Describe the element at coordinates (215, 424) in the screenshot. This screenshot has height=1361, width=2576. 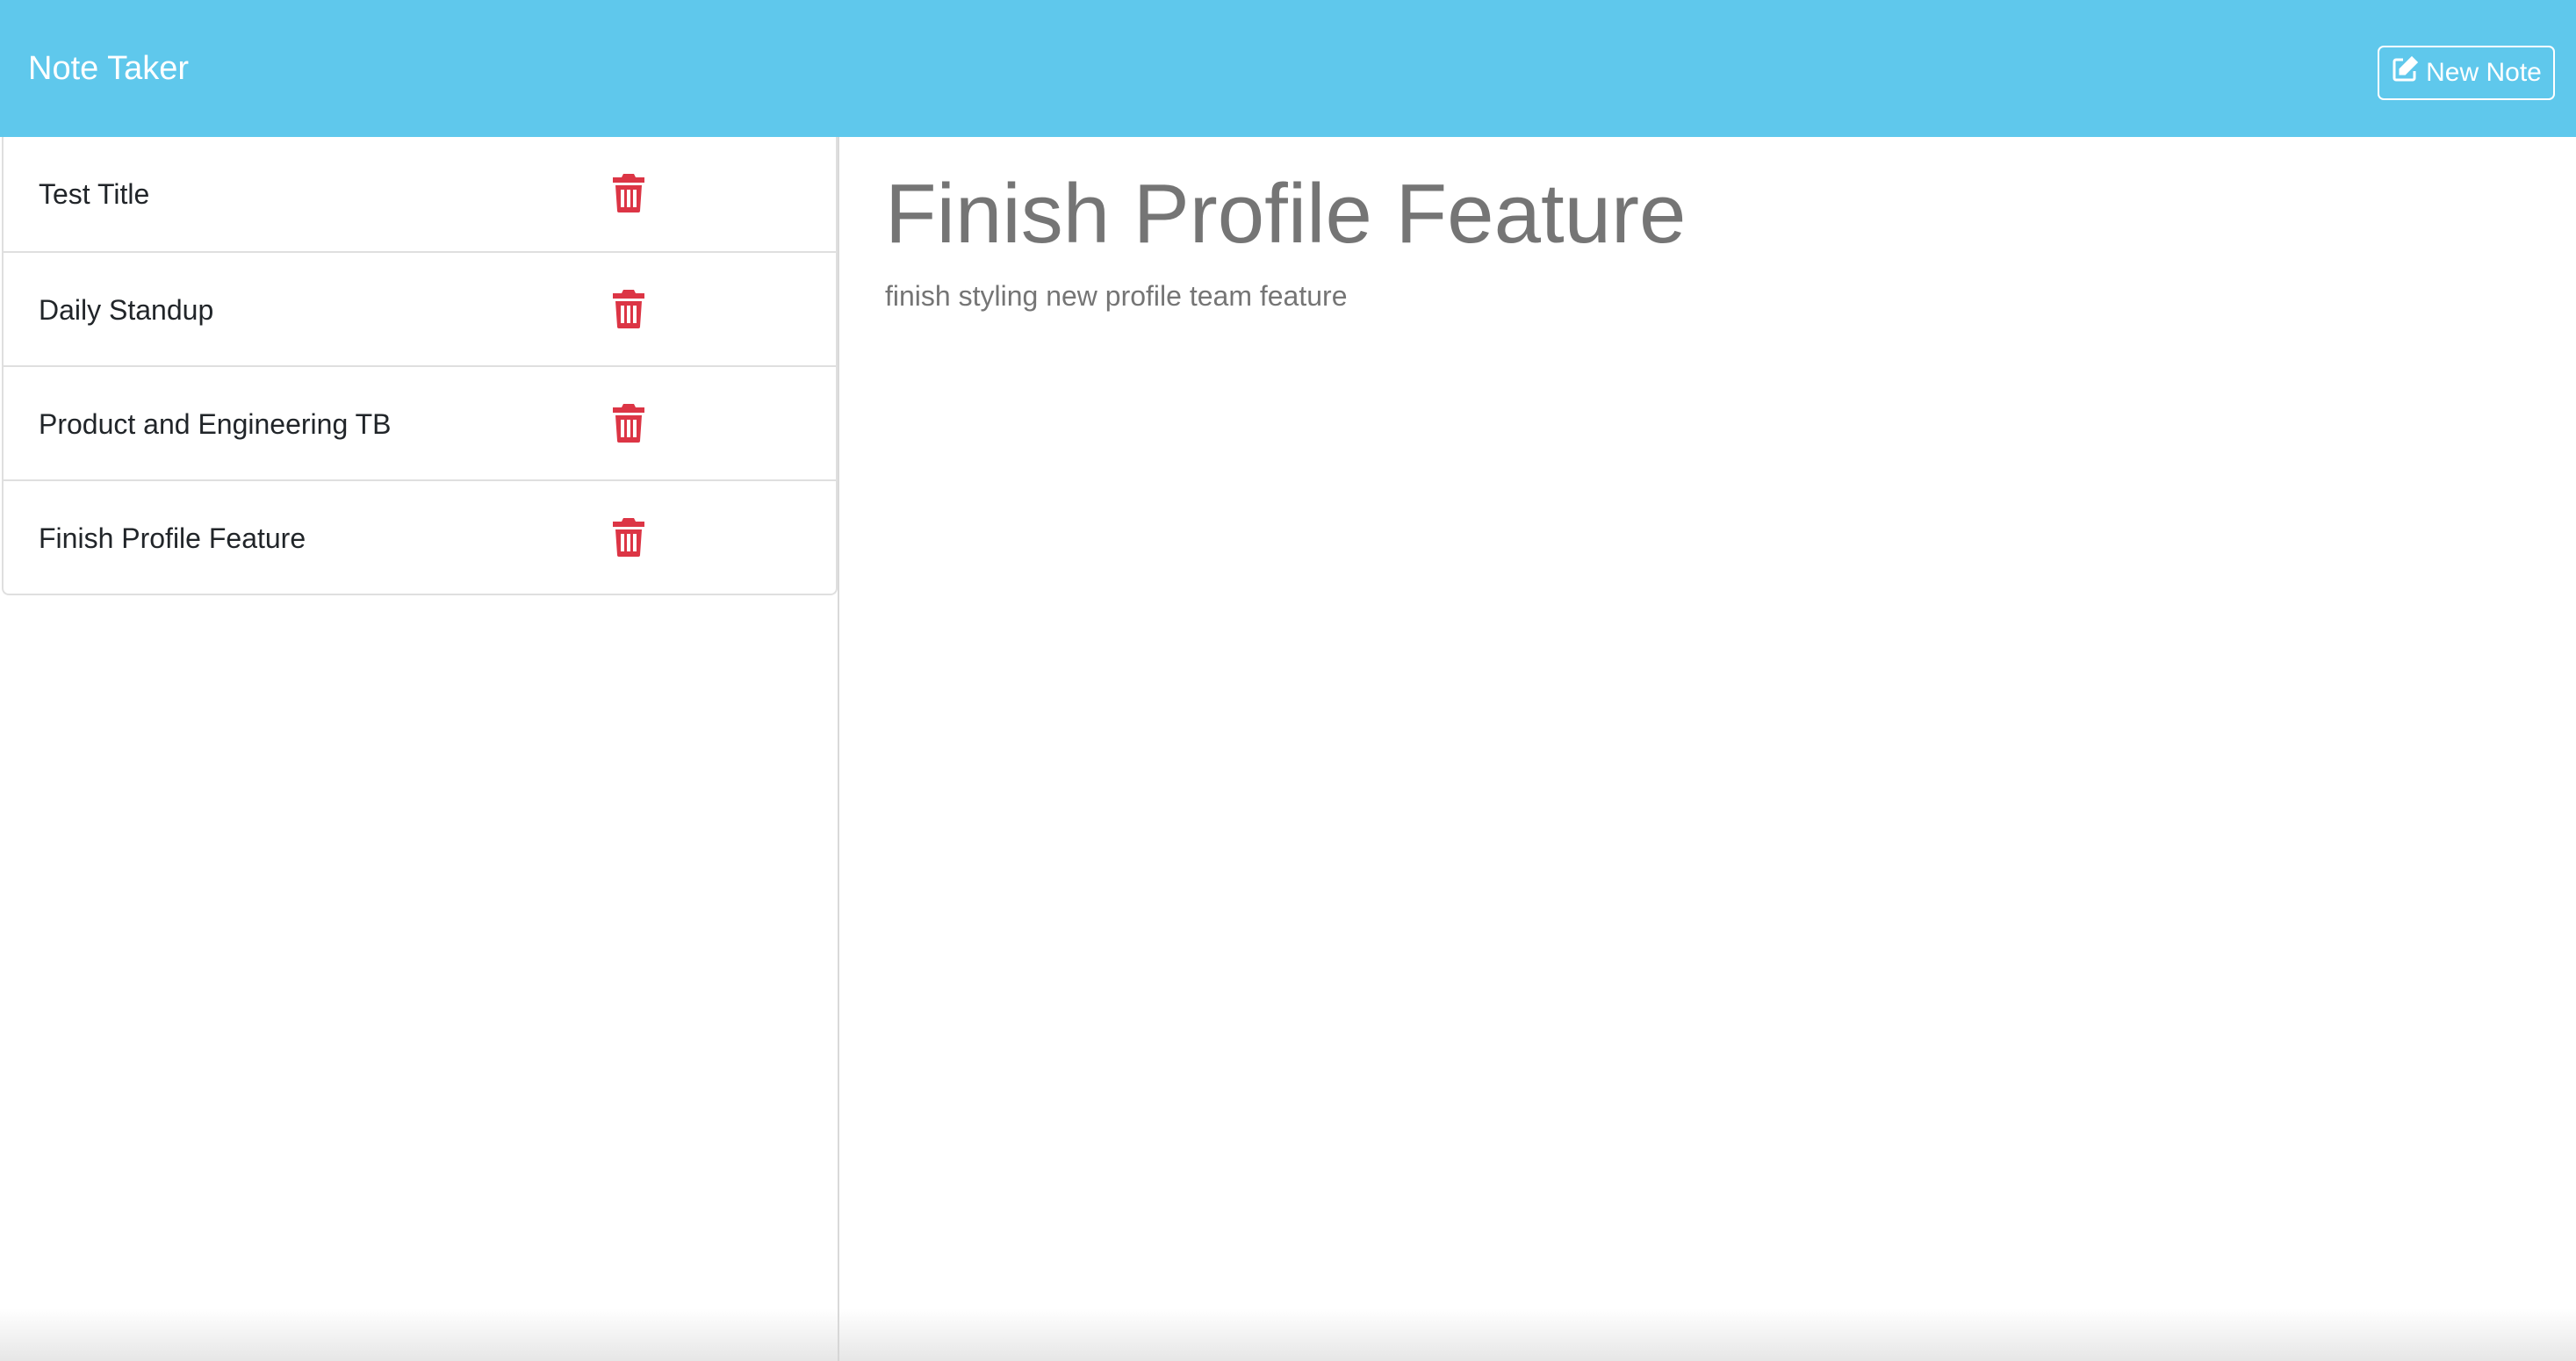
I see `note-title: Product and Engineering TB` at that location.